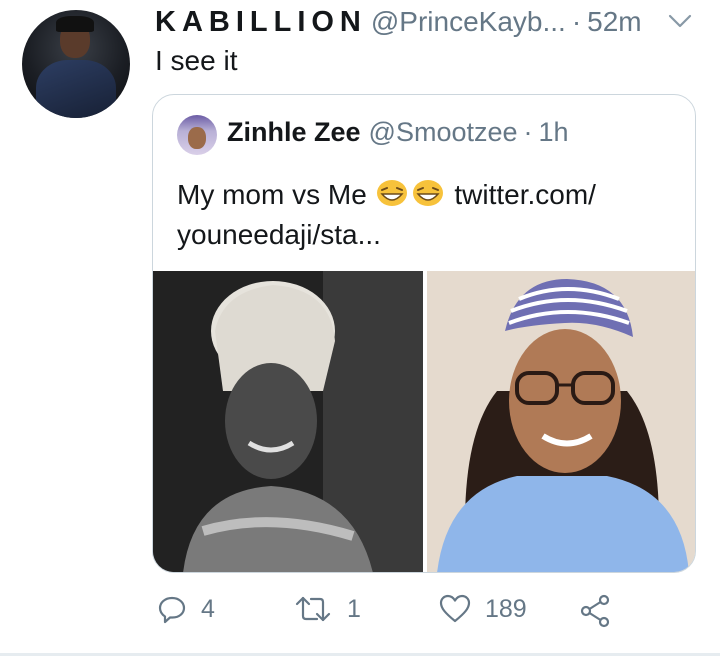  I want to click on retweet-icon, so click(313, 609).